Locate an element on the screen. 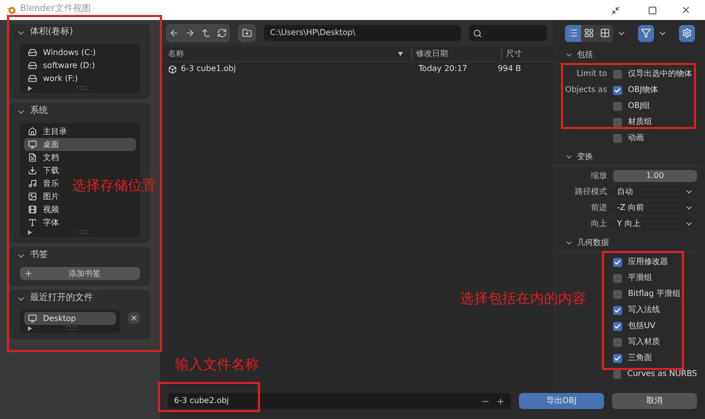 The width and height of the screenshot is (705, 419). place-item: work (F:) is located at coordinates (53, 78).